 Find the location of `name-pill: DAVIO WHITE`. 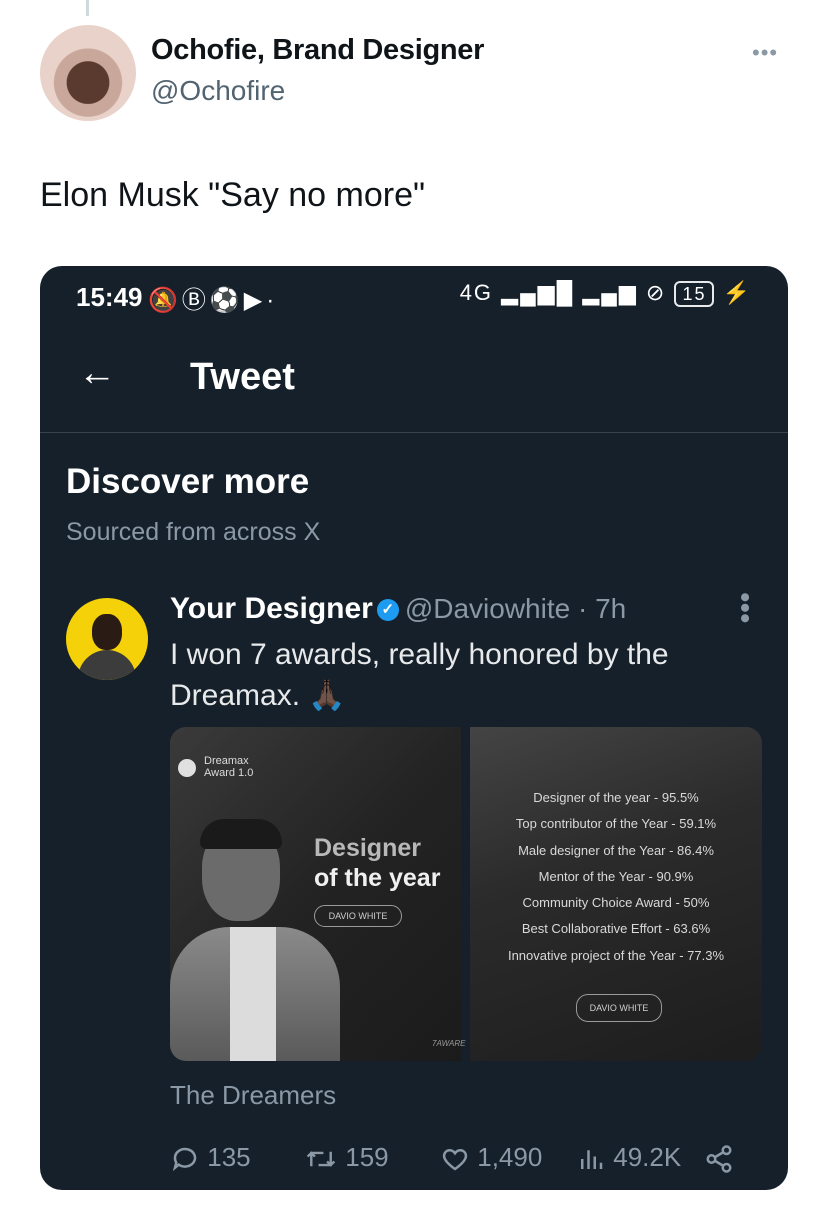

name-pill: DAVIO WHITE is located at coordinates (358, 916).